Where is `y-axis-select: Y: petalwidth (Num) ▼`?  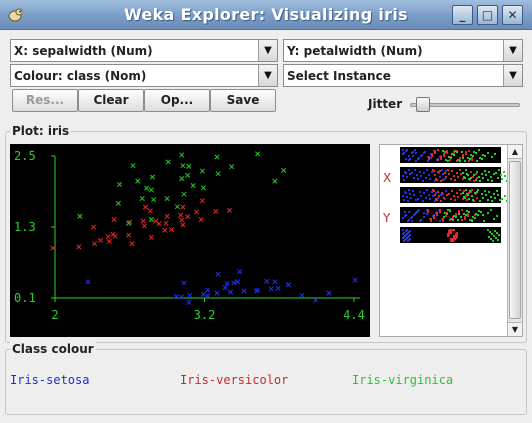
y-axis-select: Y: petalwidth (Num) ▼ is located at coordinates (403, 50).